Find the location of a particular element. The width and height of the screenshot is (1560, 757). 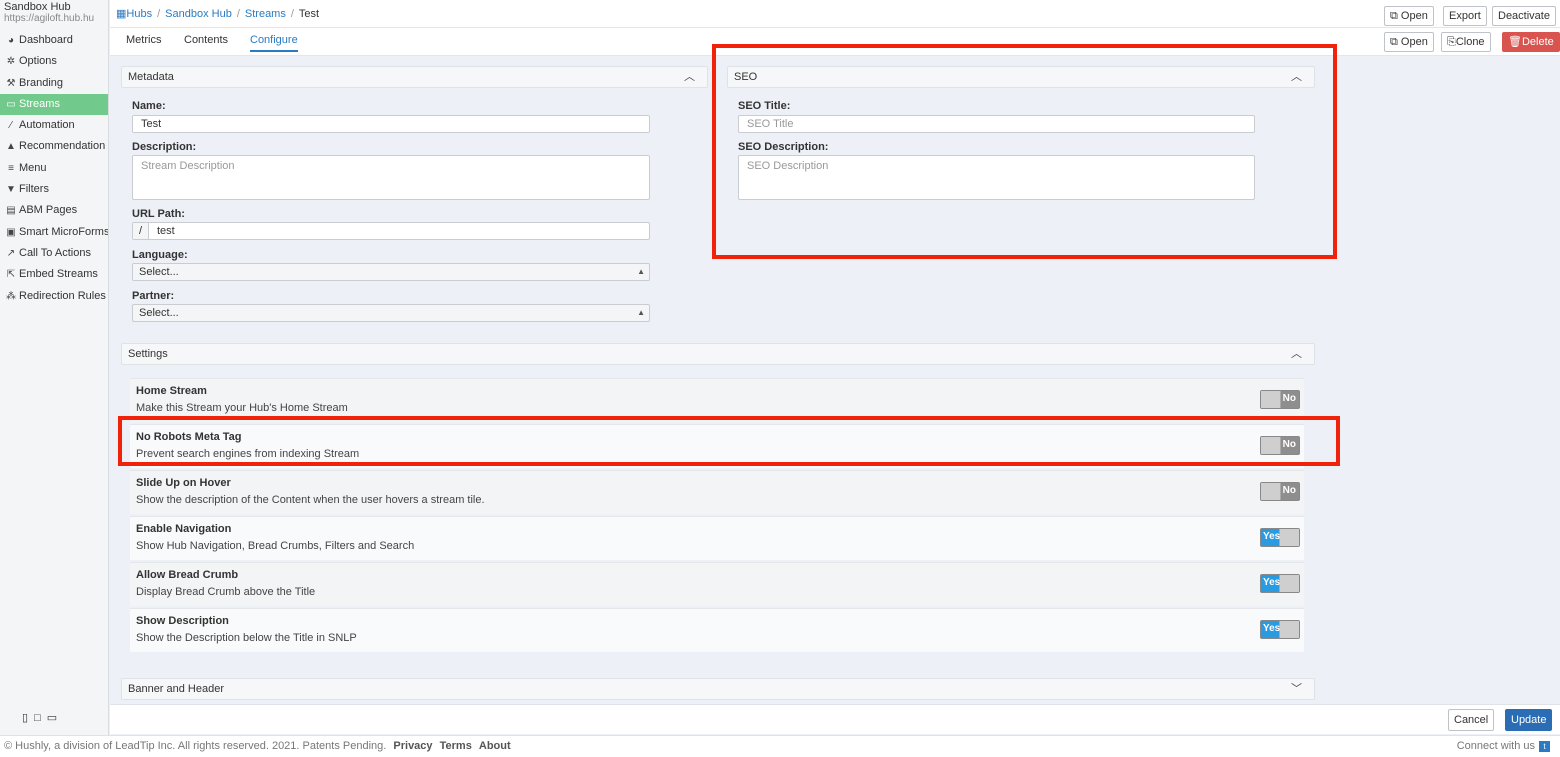

panel-title: Settings is located at coordinates (148, 354).